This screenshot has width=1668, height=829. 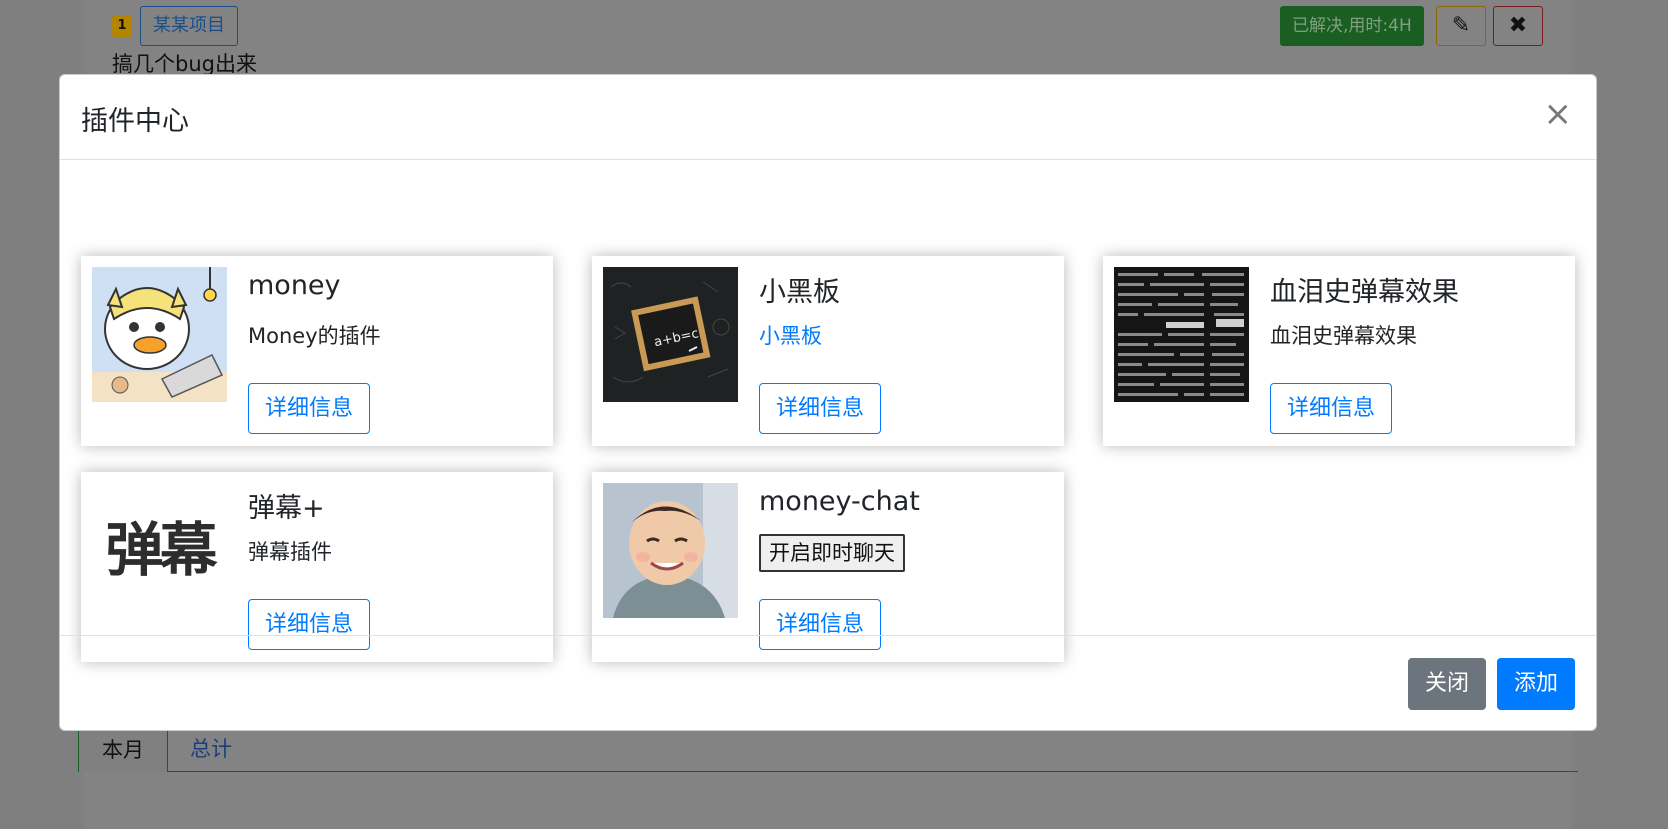 What do you see at coordinates (314, 336) in the screenshot?
I see `plugin-description: Money的插件` at bounding box center [314, 336].